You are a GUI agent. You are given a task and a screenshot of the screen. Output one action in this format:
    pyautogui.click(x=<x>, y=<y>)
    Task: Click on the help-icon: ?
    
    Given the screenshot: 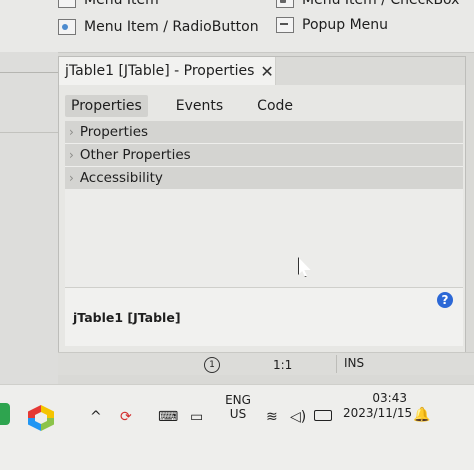 What is the action you would take?
    pyautogui.click(x=445, y=300)
    